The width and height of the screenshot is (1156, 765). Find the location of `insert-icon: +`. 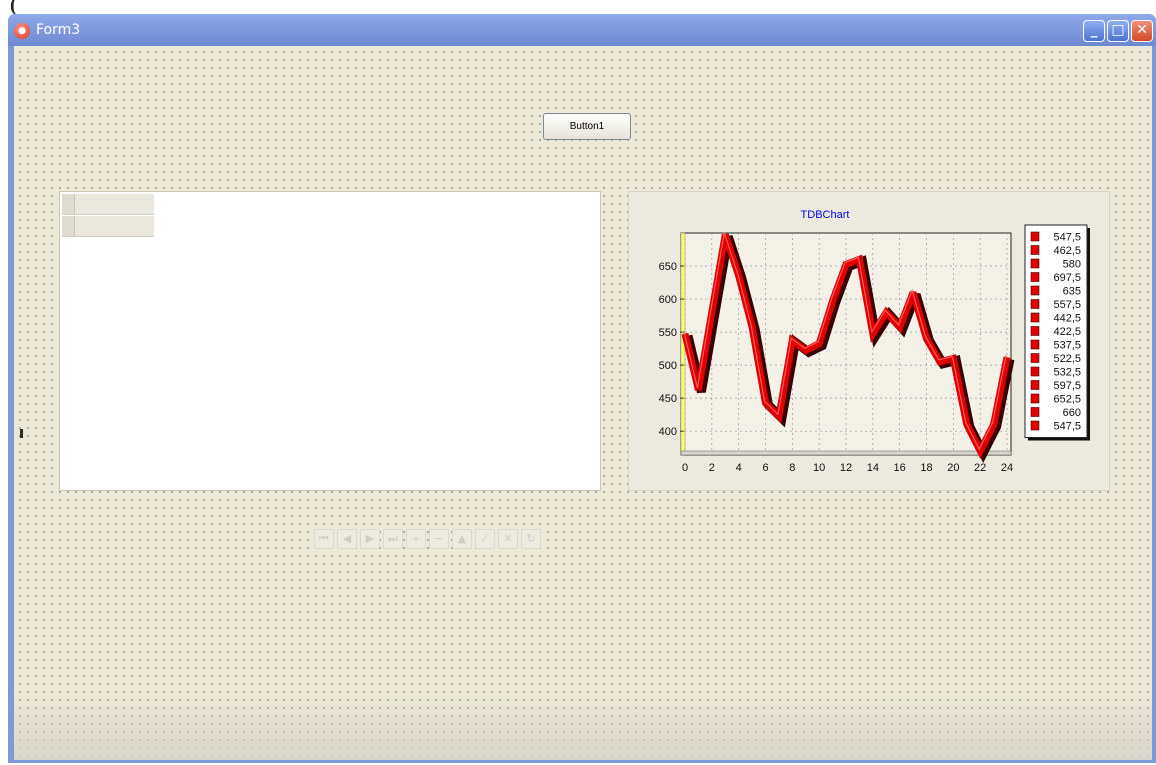

insert-icon: + is located at coordinates (416, 539).